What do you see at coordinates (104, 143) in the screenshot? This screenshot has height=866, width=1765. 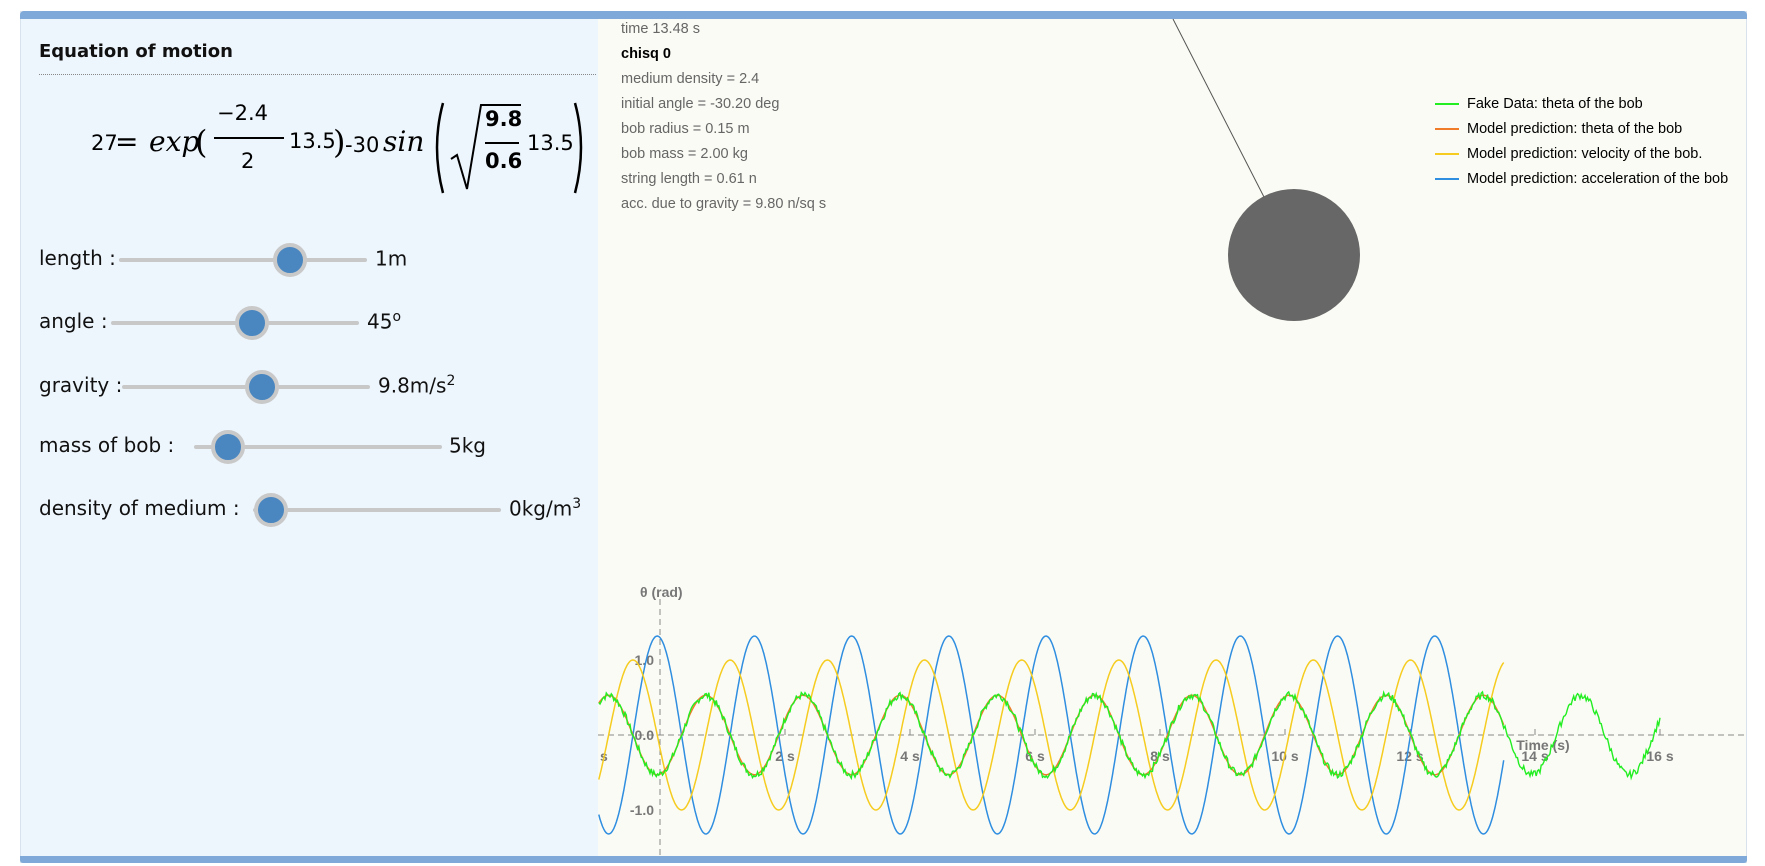 I see `eq-lhs: 27` at bounding box center [104, 143].